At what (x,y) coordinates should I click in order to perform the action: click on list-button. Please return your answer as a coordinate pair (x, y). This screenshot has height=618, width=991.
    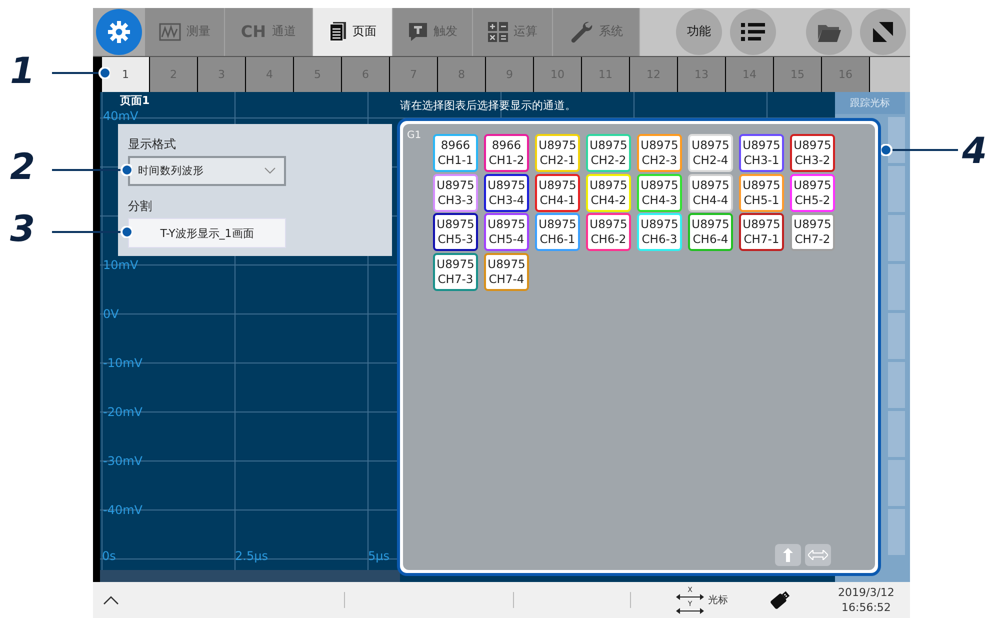
    Looking at the image, I should click on (753, 31).